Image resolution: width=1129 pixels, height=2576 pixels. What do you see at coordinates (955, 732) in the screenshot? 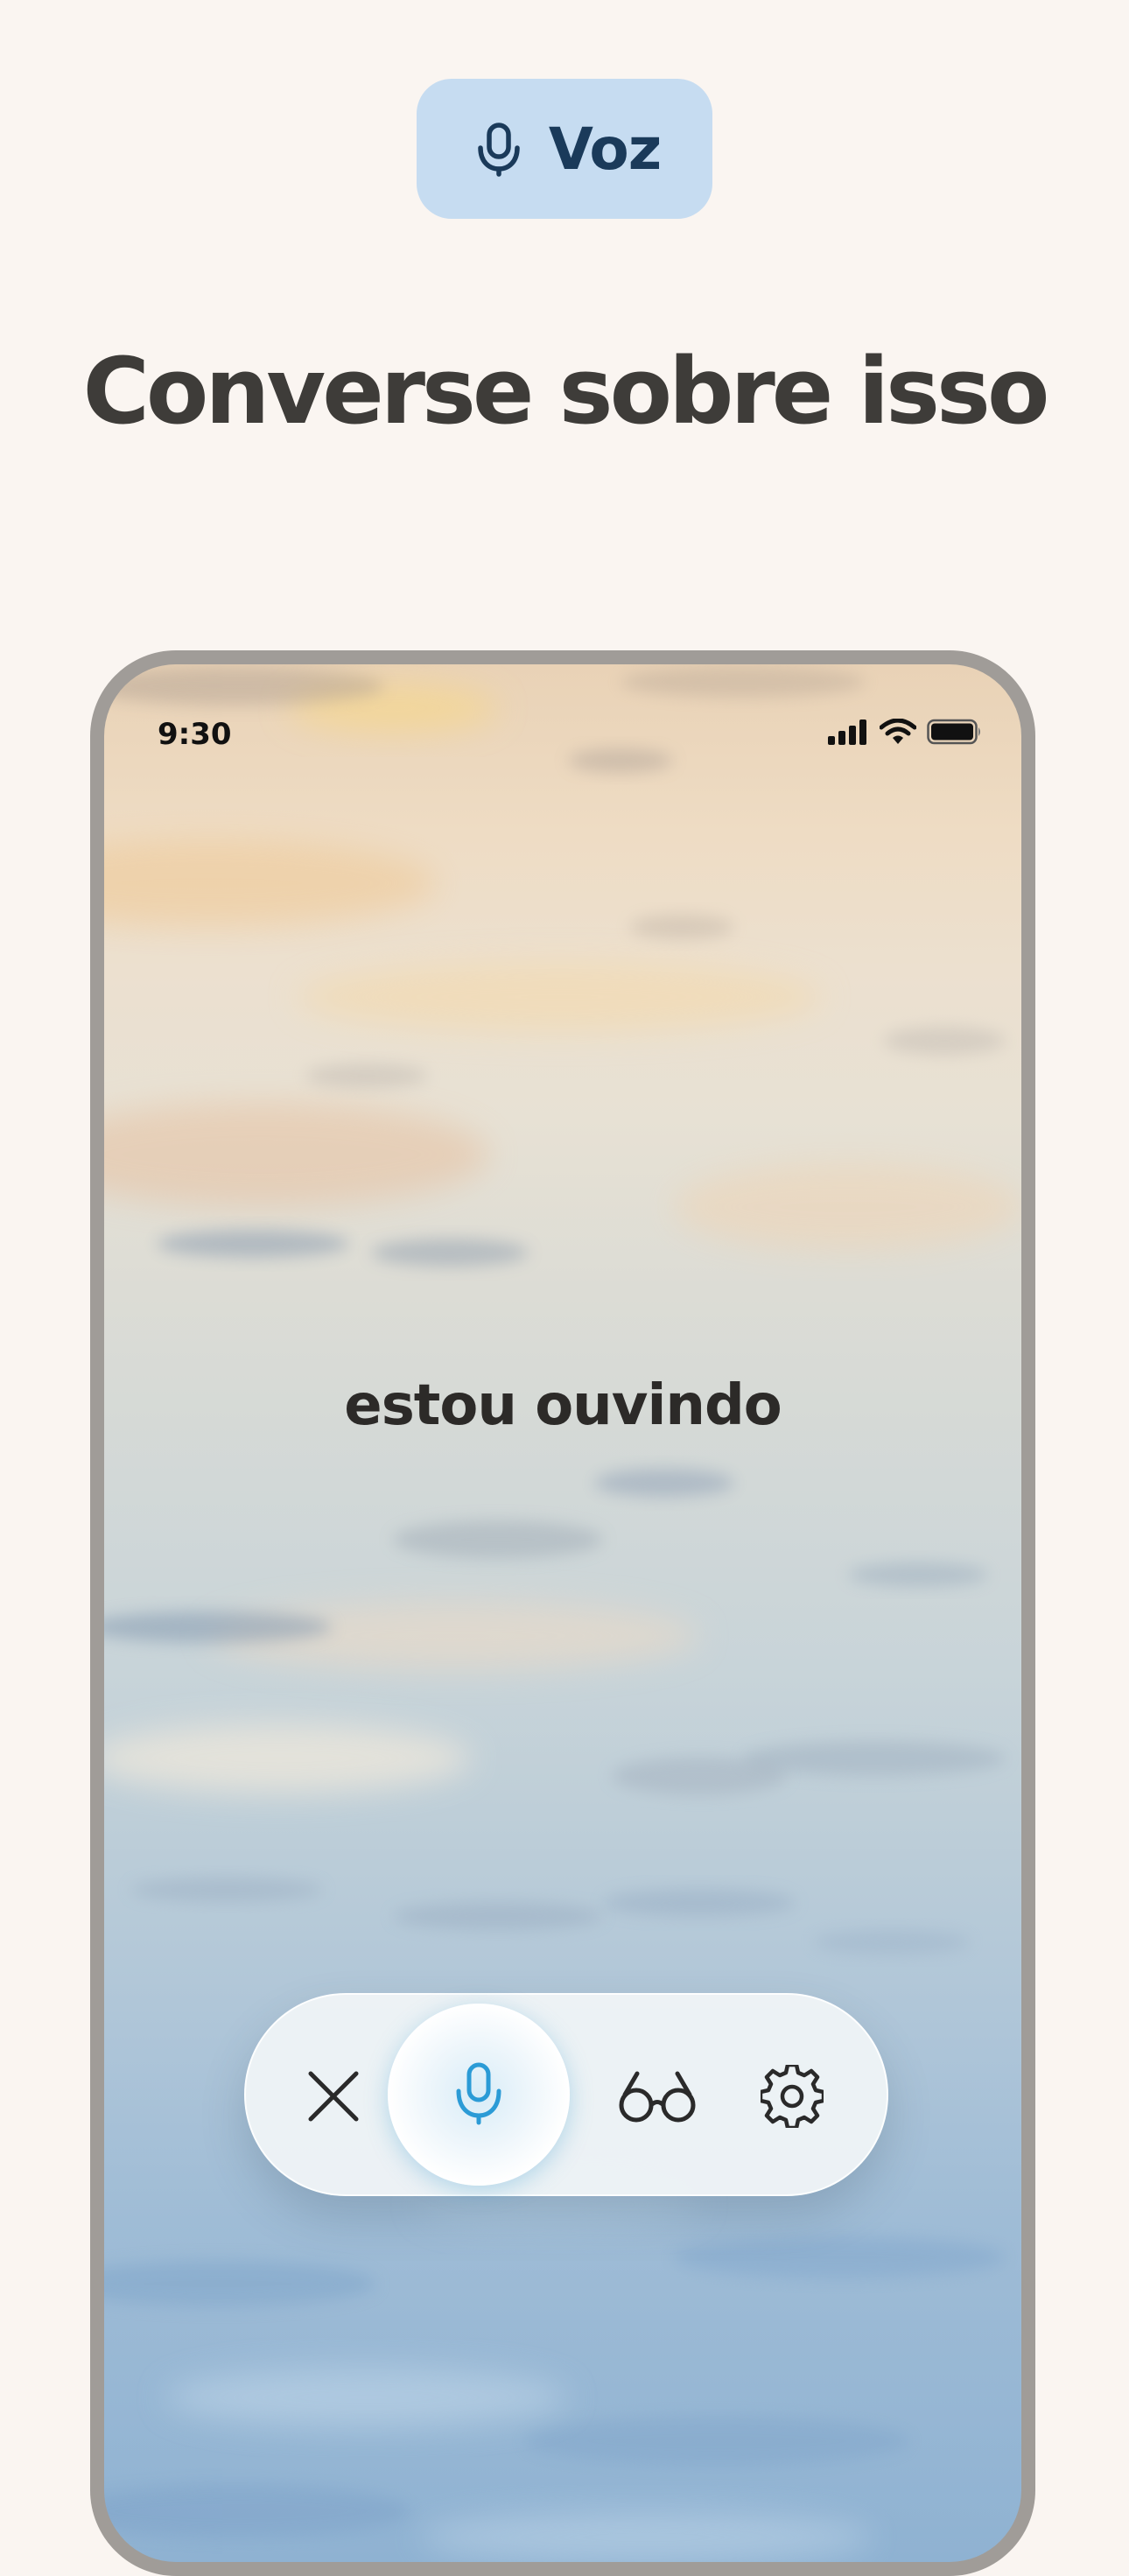
I see `battery-icon` at bounding box center [955, 732].